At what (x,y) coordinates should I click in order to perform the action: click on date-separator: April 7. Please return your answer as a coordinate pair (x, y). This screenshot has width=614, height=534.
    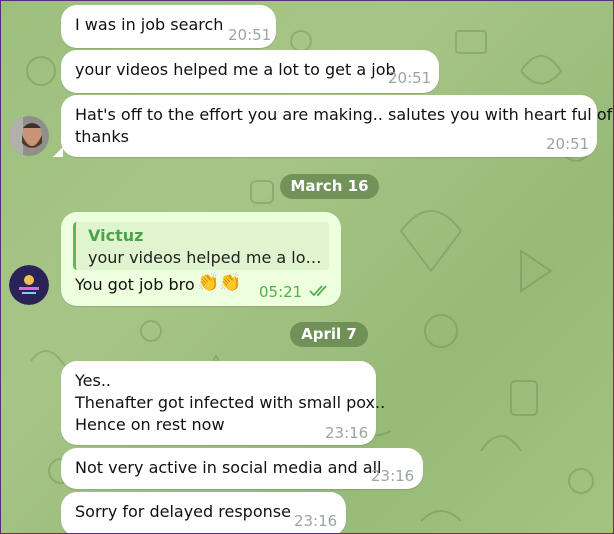
    Looking at the image, I should click on (329, 334).